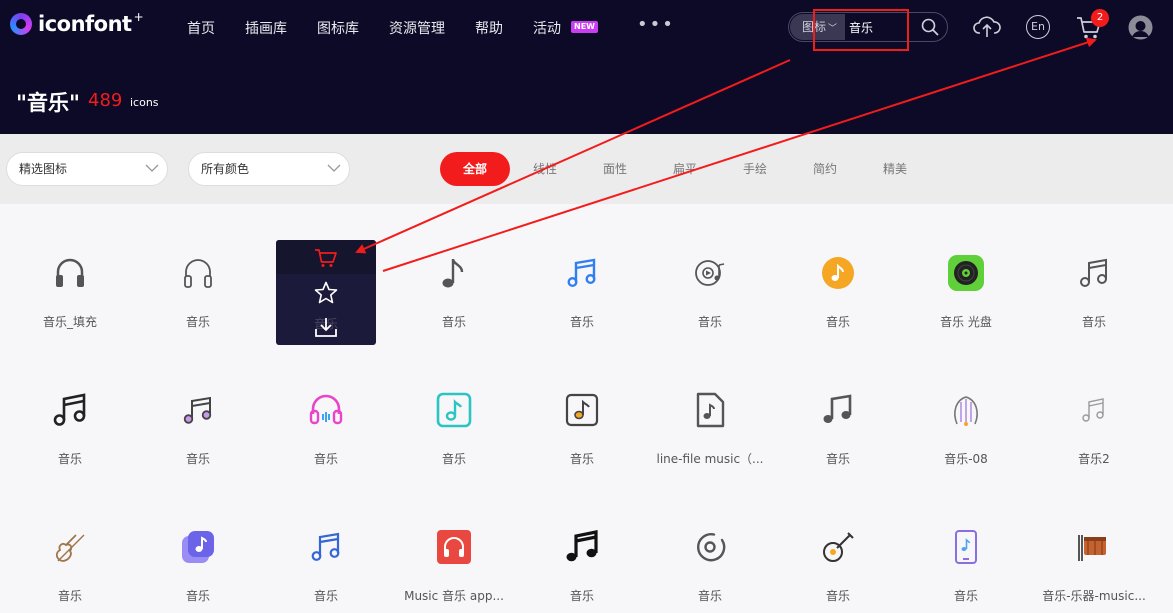 This screenshot has width=1173, height=613. I want to click on main-nav: 首页 插画库 图标库 资源管理 帮助 活动 NEW, so click(392, 28).